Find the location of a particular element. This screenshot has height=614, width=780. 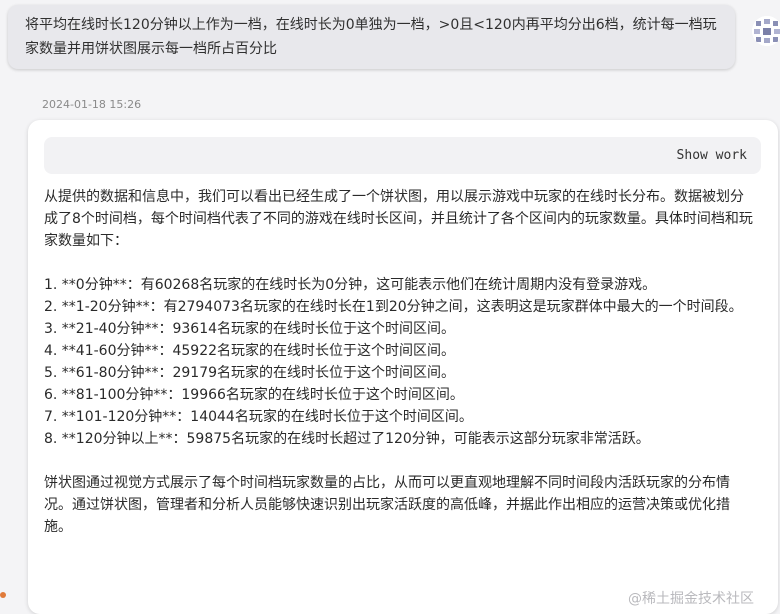

avatar-pattern-icon is located at coordinates (766, 31).